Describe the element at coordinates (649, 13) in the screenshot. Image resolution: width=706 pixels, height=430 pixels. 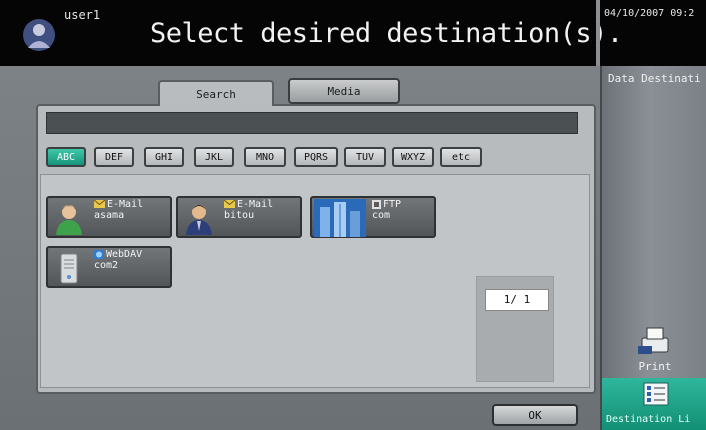
I see `datetime: 04/10/2007 09:2` at that location.